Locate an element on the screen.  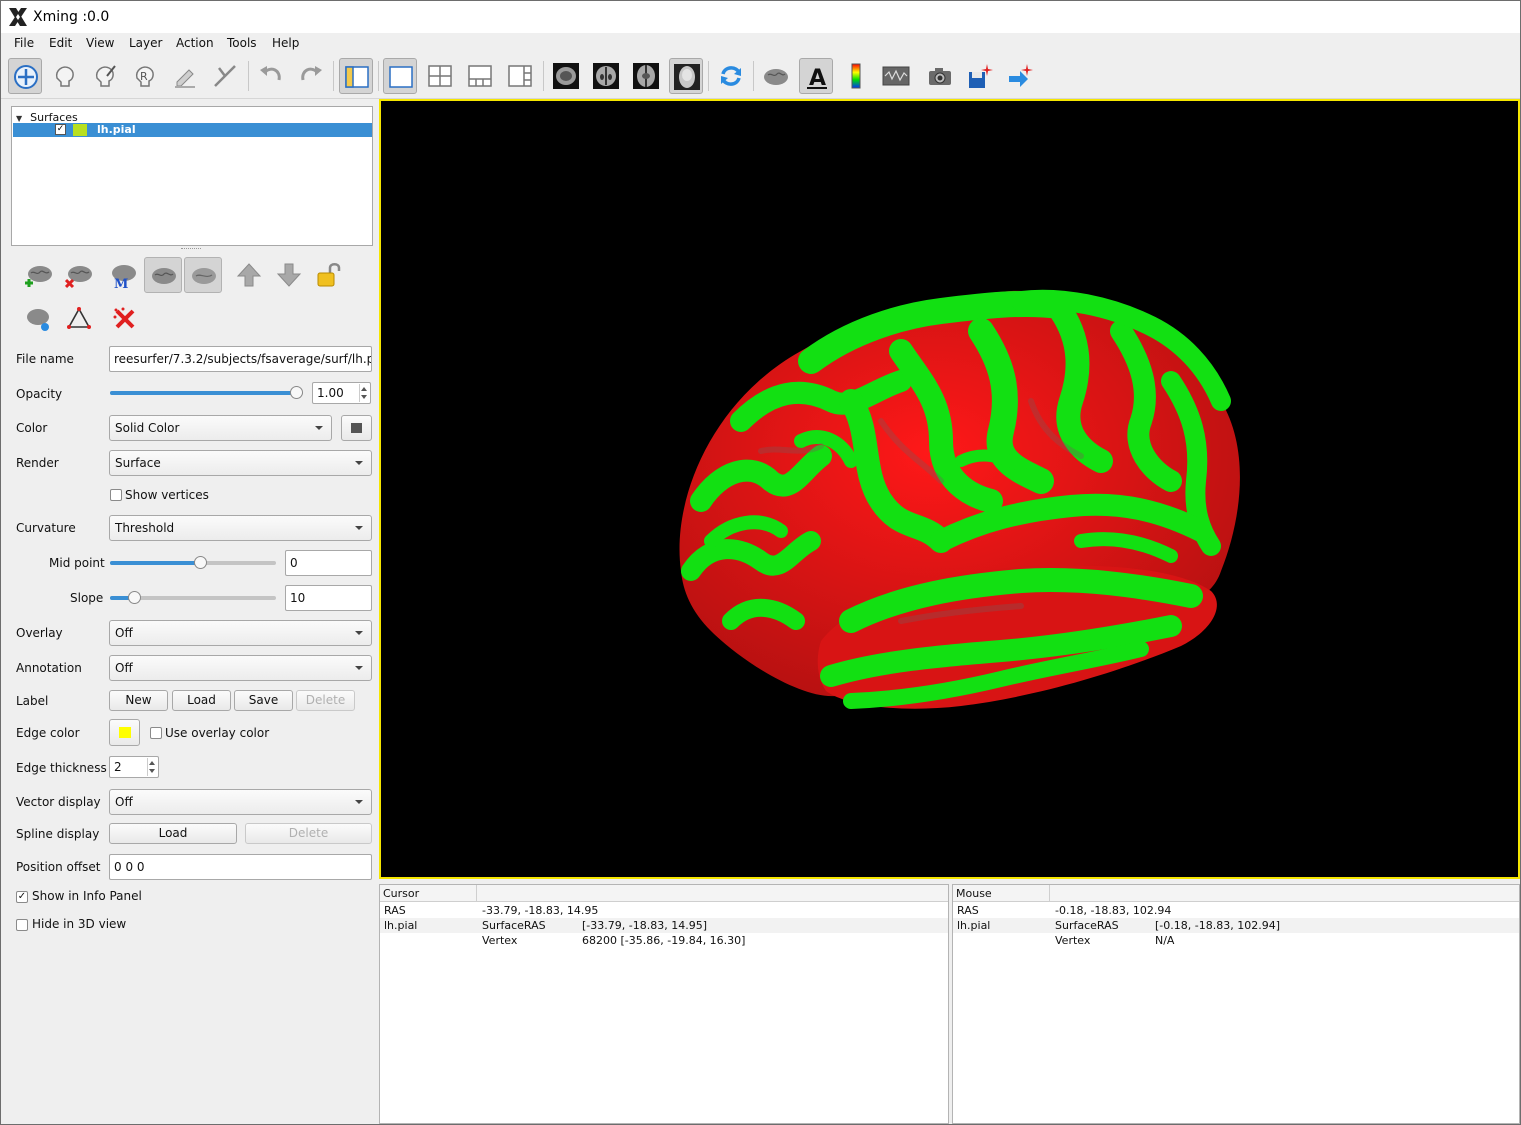
mid-point-slider-handle is located at coordinates (200, 562).